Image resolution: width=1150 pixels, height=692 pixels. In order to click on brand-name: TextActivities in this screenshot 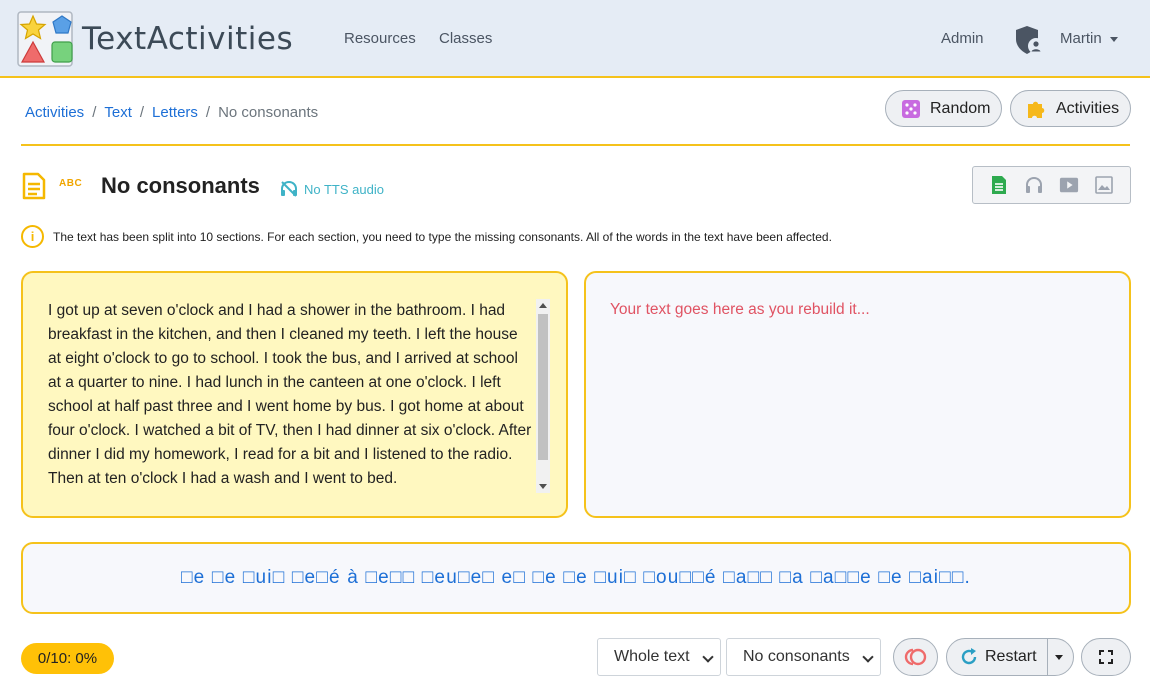, I will do `click(188, 39)`.